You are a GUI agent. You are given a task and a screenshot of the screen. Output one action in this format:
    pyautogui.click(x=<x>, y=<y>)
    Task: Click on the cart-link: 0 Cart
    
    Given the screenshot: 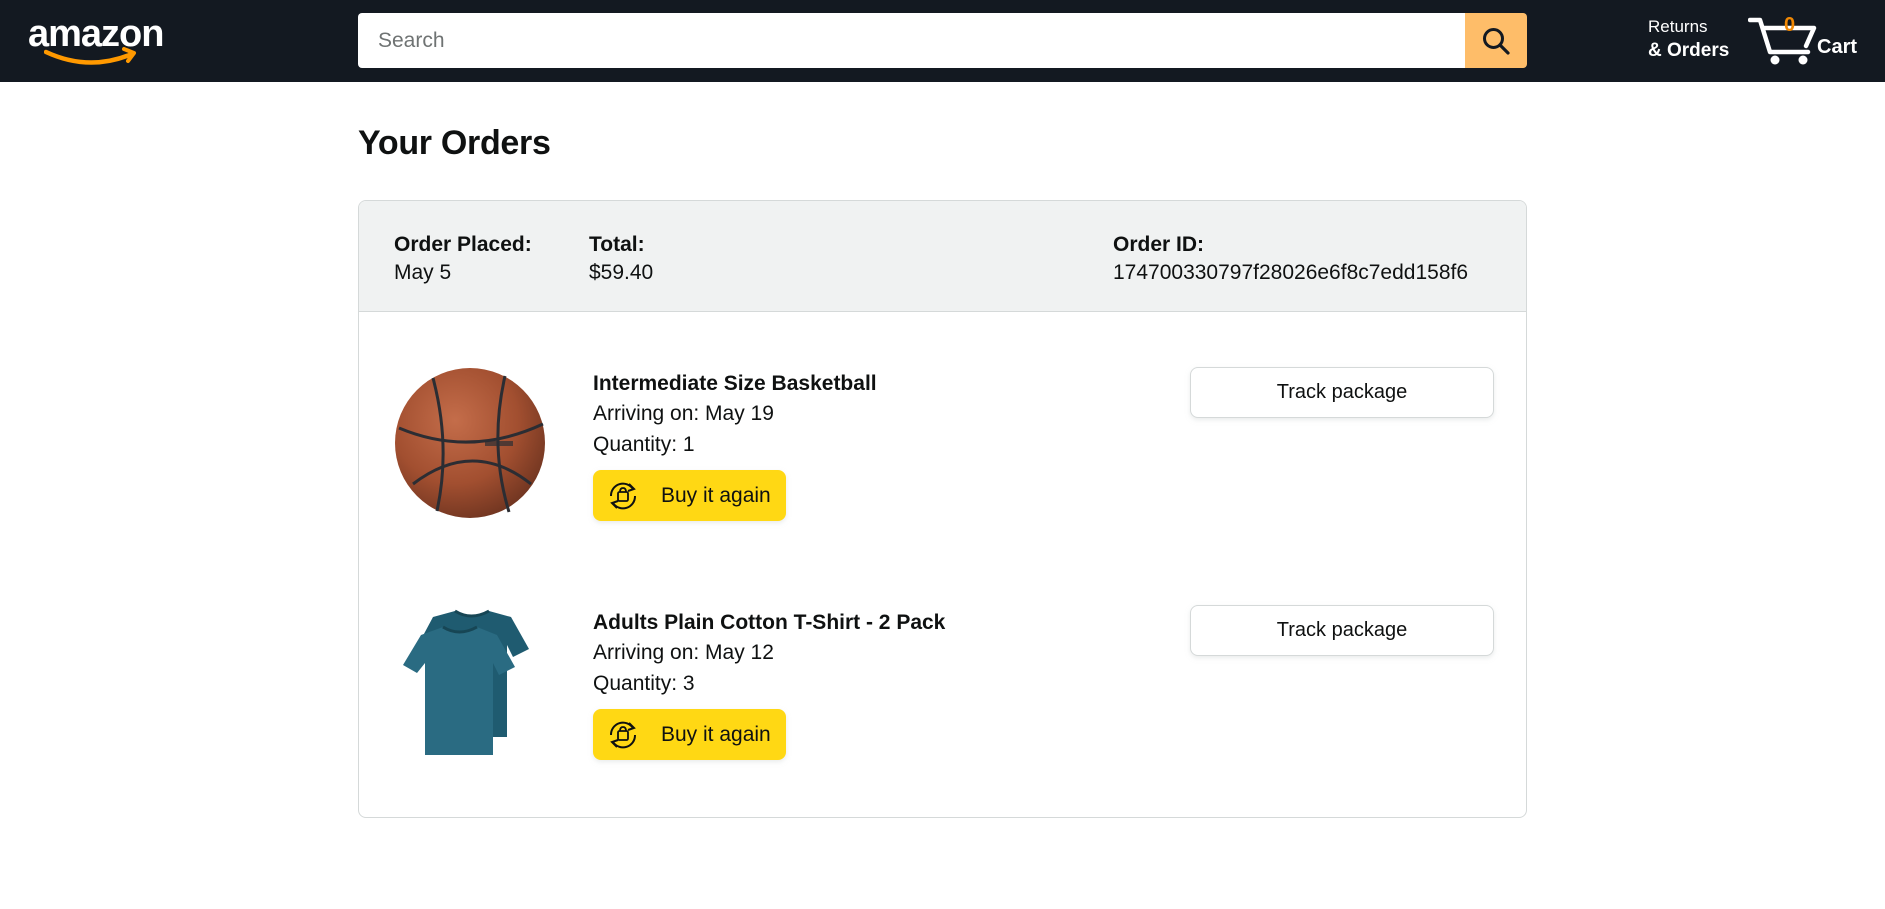 What is the action you would take?
    pyautogui.click(x=1808, y=40)
    